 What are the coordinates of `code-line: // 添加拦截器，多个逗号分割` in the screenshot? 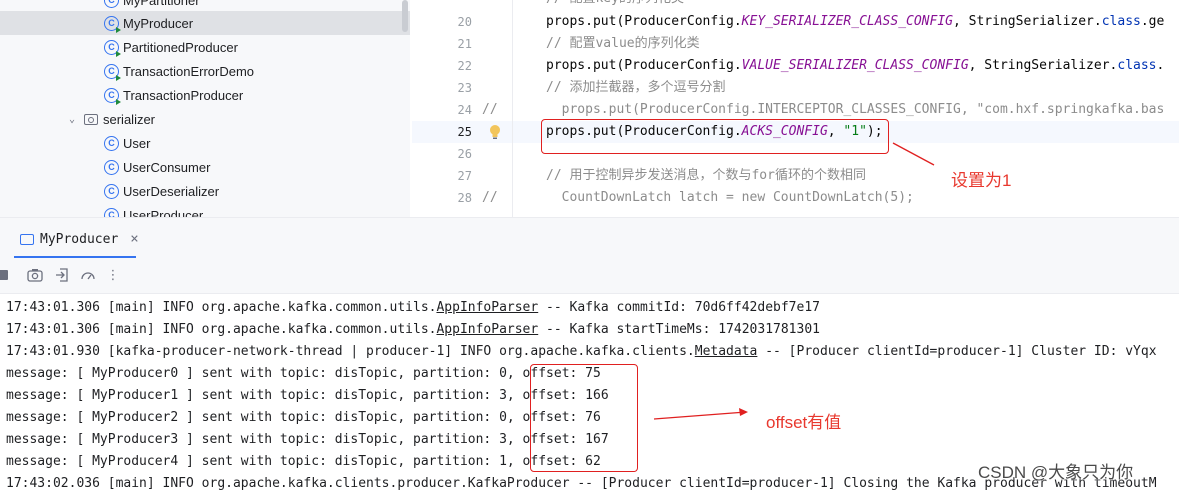 It's located at (635, 88).